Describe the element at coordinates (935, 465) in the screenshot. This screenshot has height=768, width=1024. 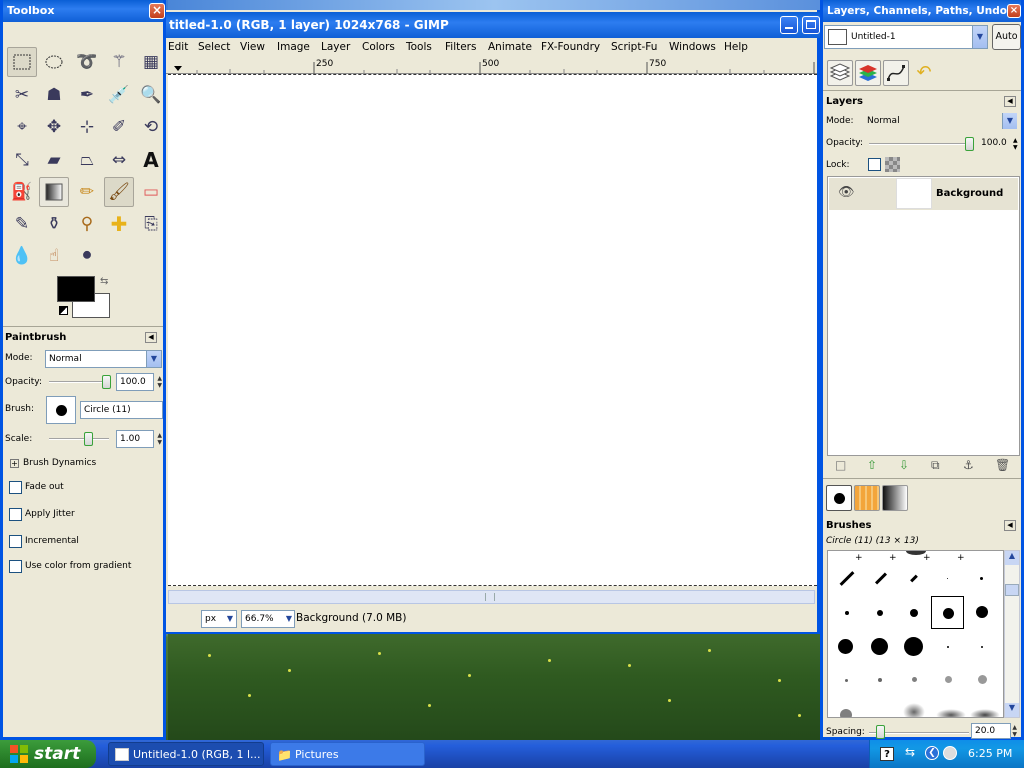
I see `duplicate-layer-icon: ⧉` at that location.